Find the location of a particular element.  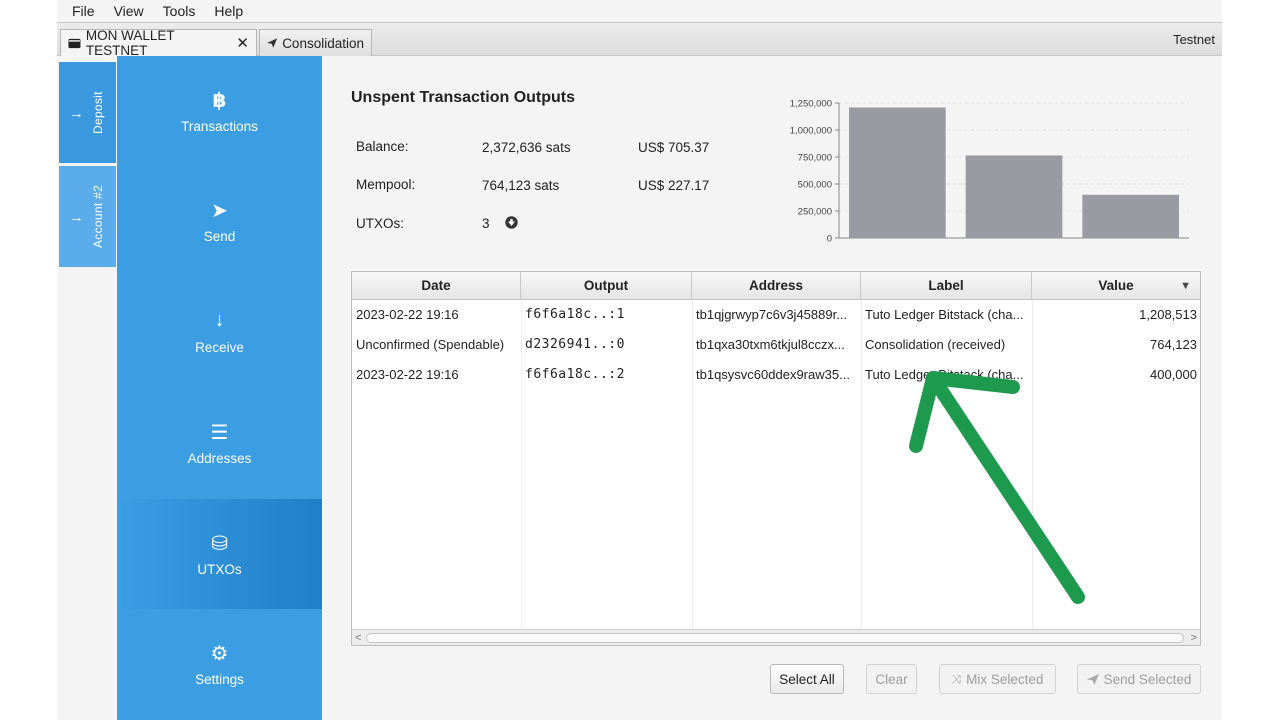

mempool-usd: US$ 227.17 is located at coordinates (674, 185).